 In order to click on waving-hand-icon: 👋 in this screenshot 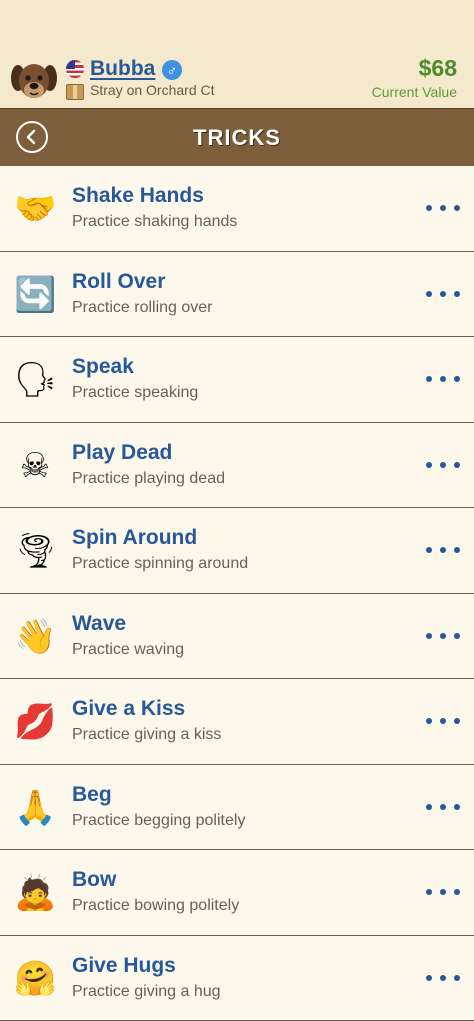, I will do `click(35, 637)`.